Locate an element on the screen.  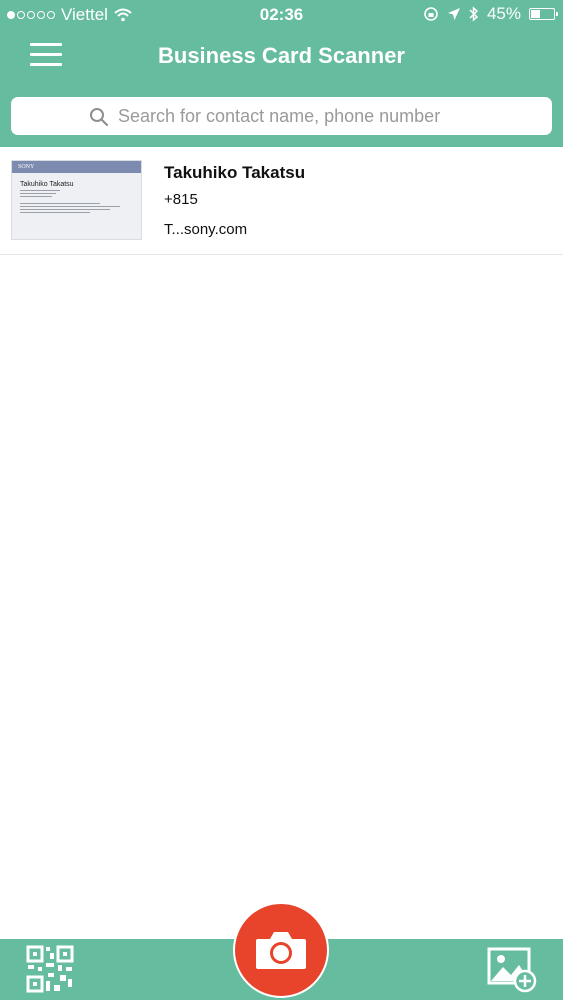
camera-button is located at coordinates (281, 950).